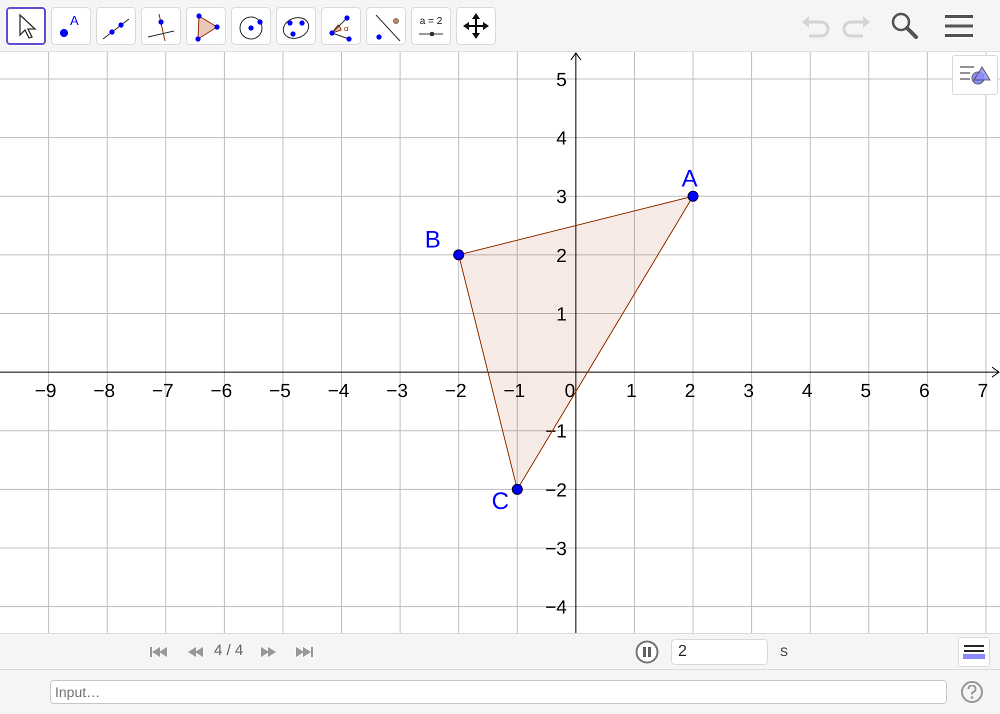 Image resolution: width=1000 pixels, height=714 pixels. I want to click on y-tick-label: 4, so click(561, 139).